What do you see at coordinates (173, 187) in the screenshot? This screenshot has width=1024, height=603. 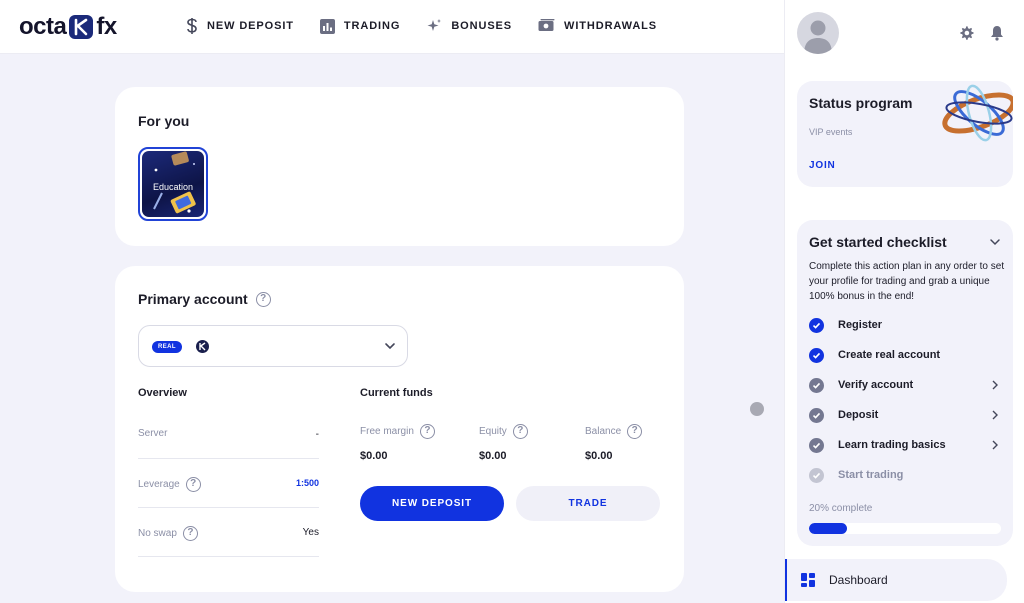 I see `education-tile-label: Education` at bounding box center [173, 187].